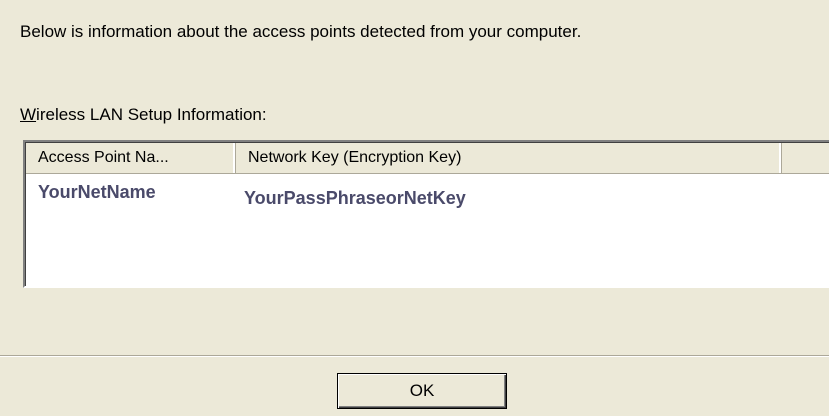 The width and height of the screenshot is (829, 416). Describe the element at coordinates (151, 114) in the screenshot. I see `label-rest: ireless LAN Setup Information:` at that location.